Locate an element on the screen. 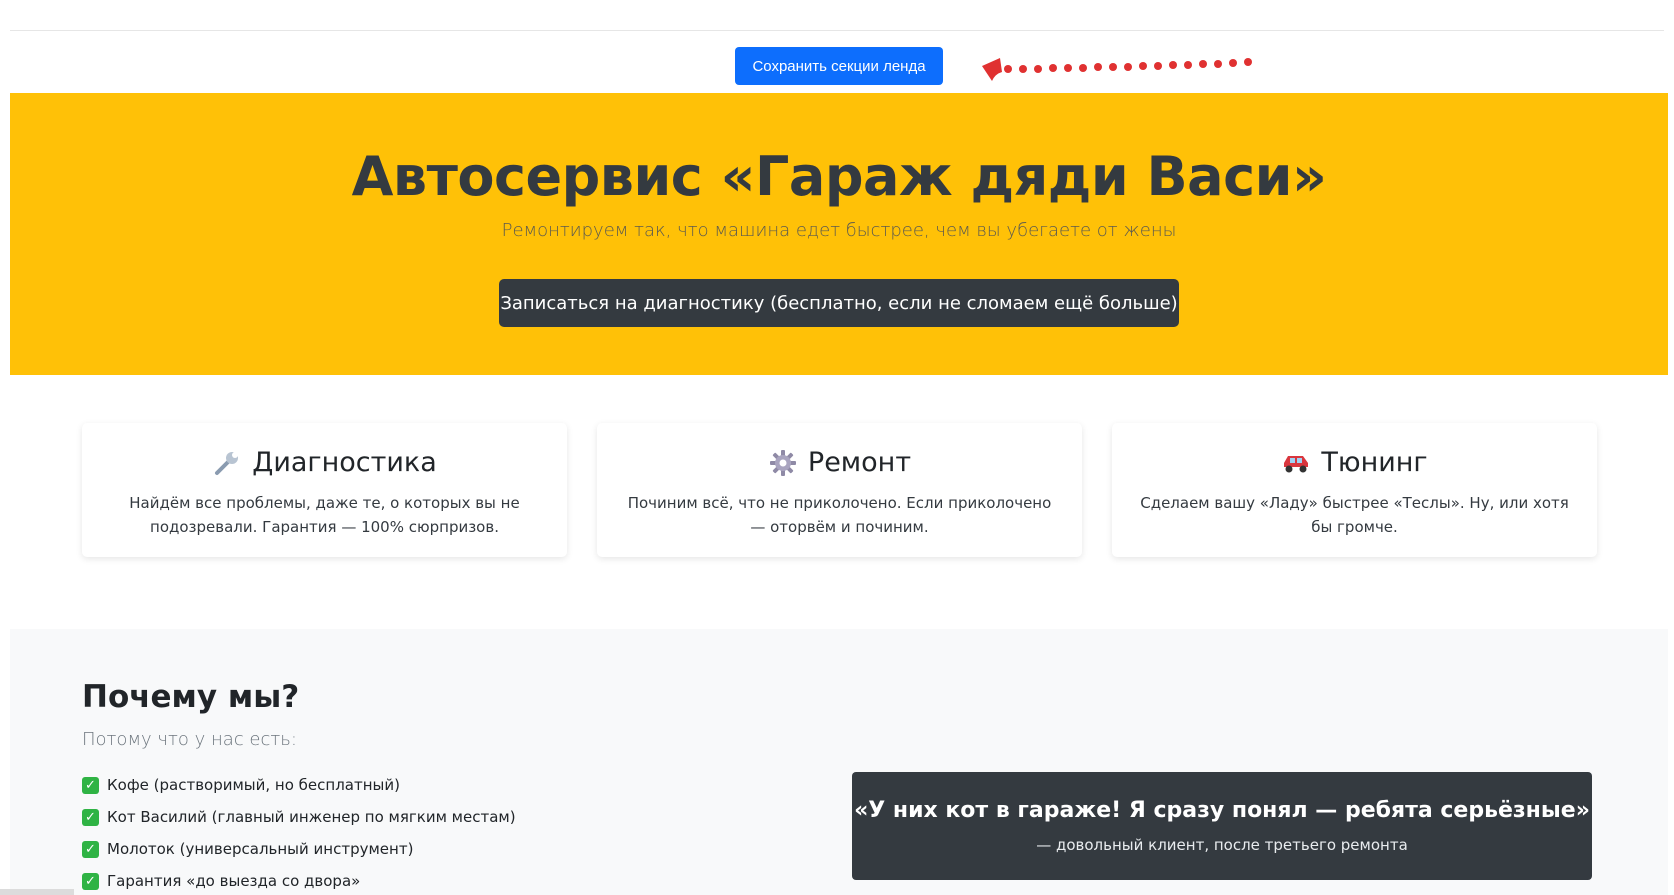 Image resolution: width=1674 pixels, height=895 pixels. why-us-subtitle: Потому что у нас есть: is located at coordinates (189, 739).